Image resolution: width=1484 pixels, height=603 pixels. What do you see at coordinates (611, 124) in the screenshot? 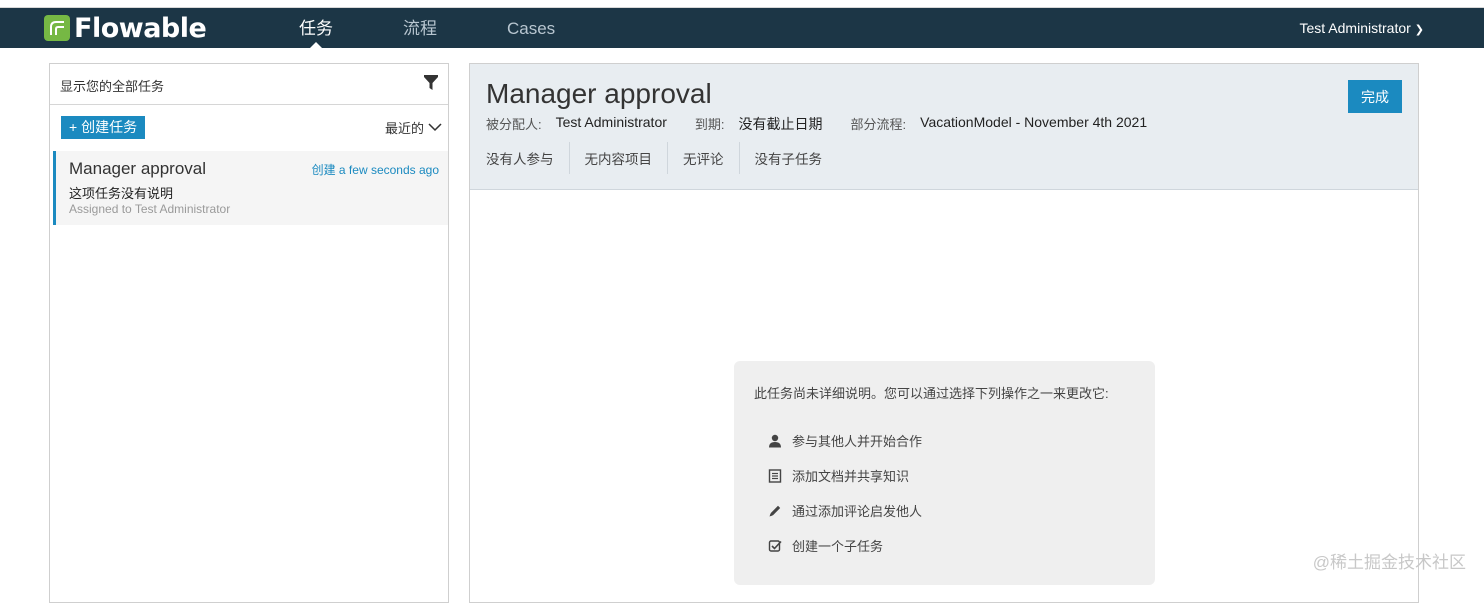
I see `assignee-value: Test Administrator` at bounding box center [611, 124].